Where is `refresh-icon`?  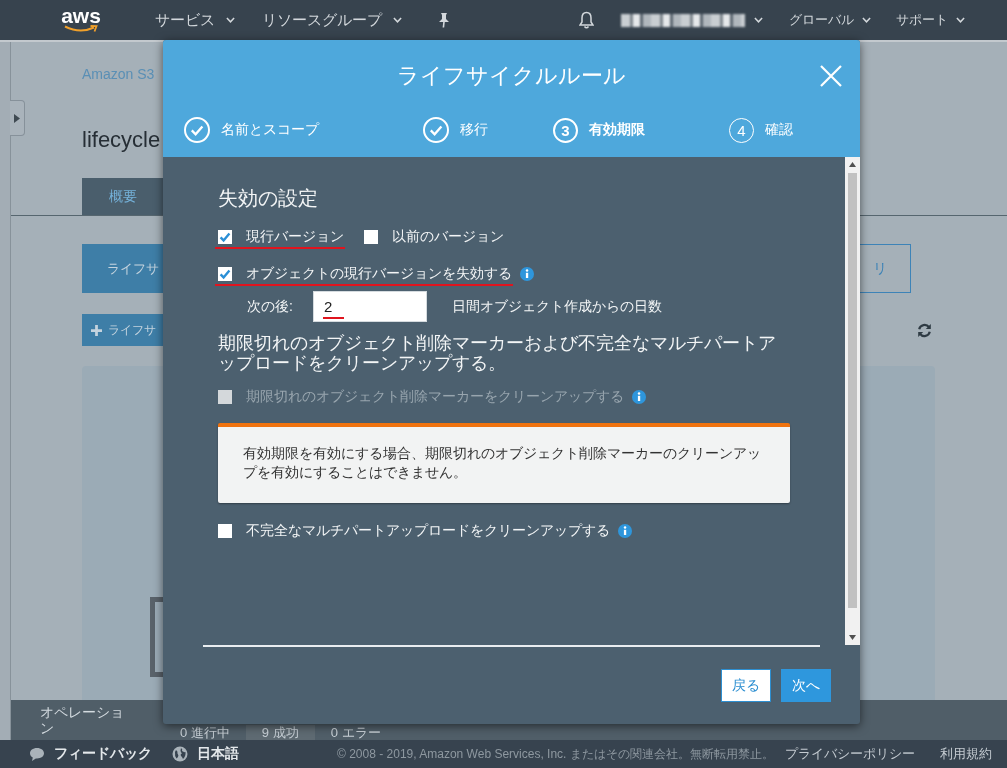
refresh-icon is located at coordinates (924, 330).